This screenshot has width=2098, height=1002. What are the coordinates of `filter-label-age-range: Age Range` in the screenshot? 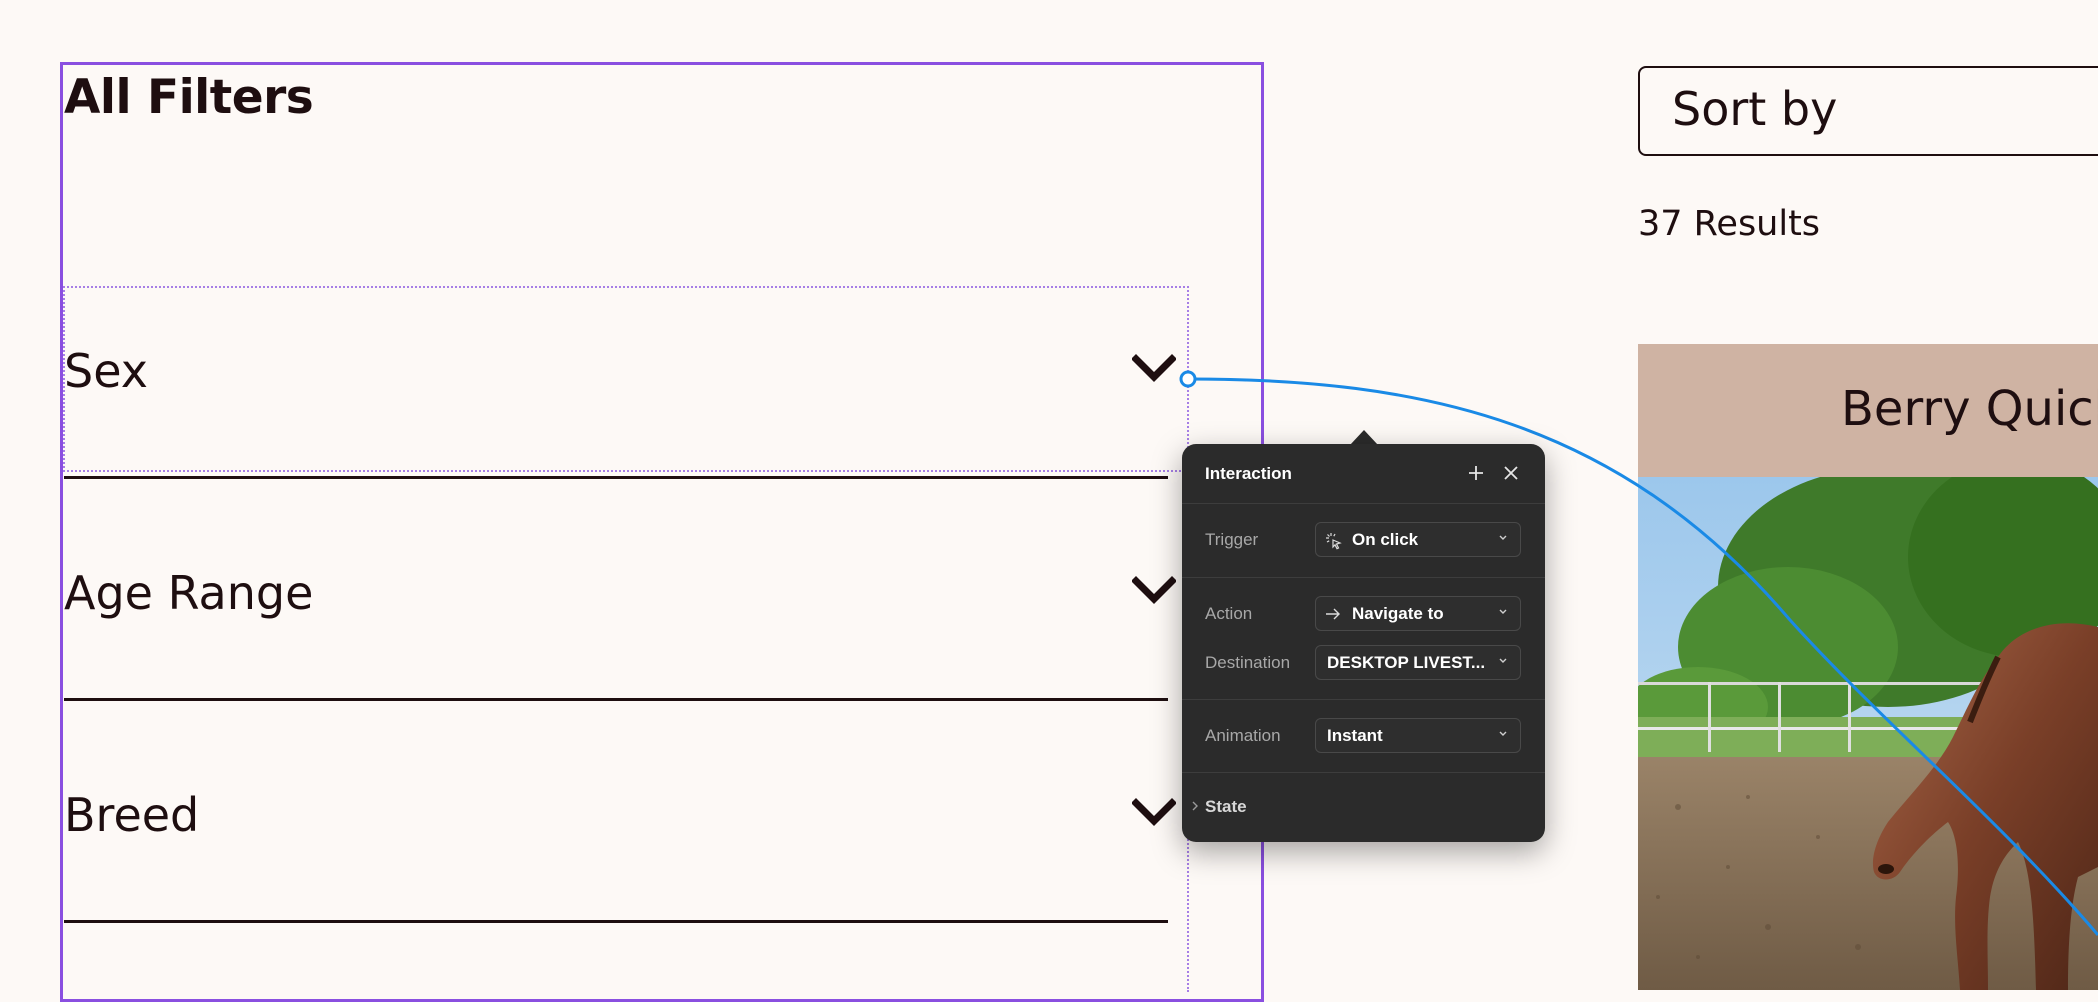 It's located at (188, 593).